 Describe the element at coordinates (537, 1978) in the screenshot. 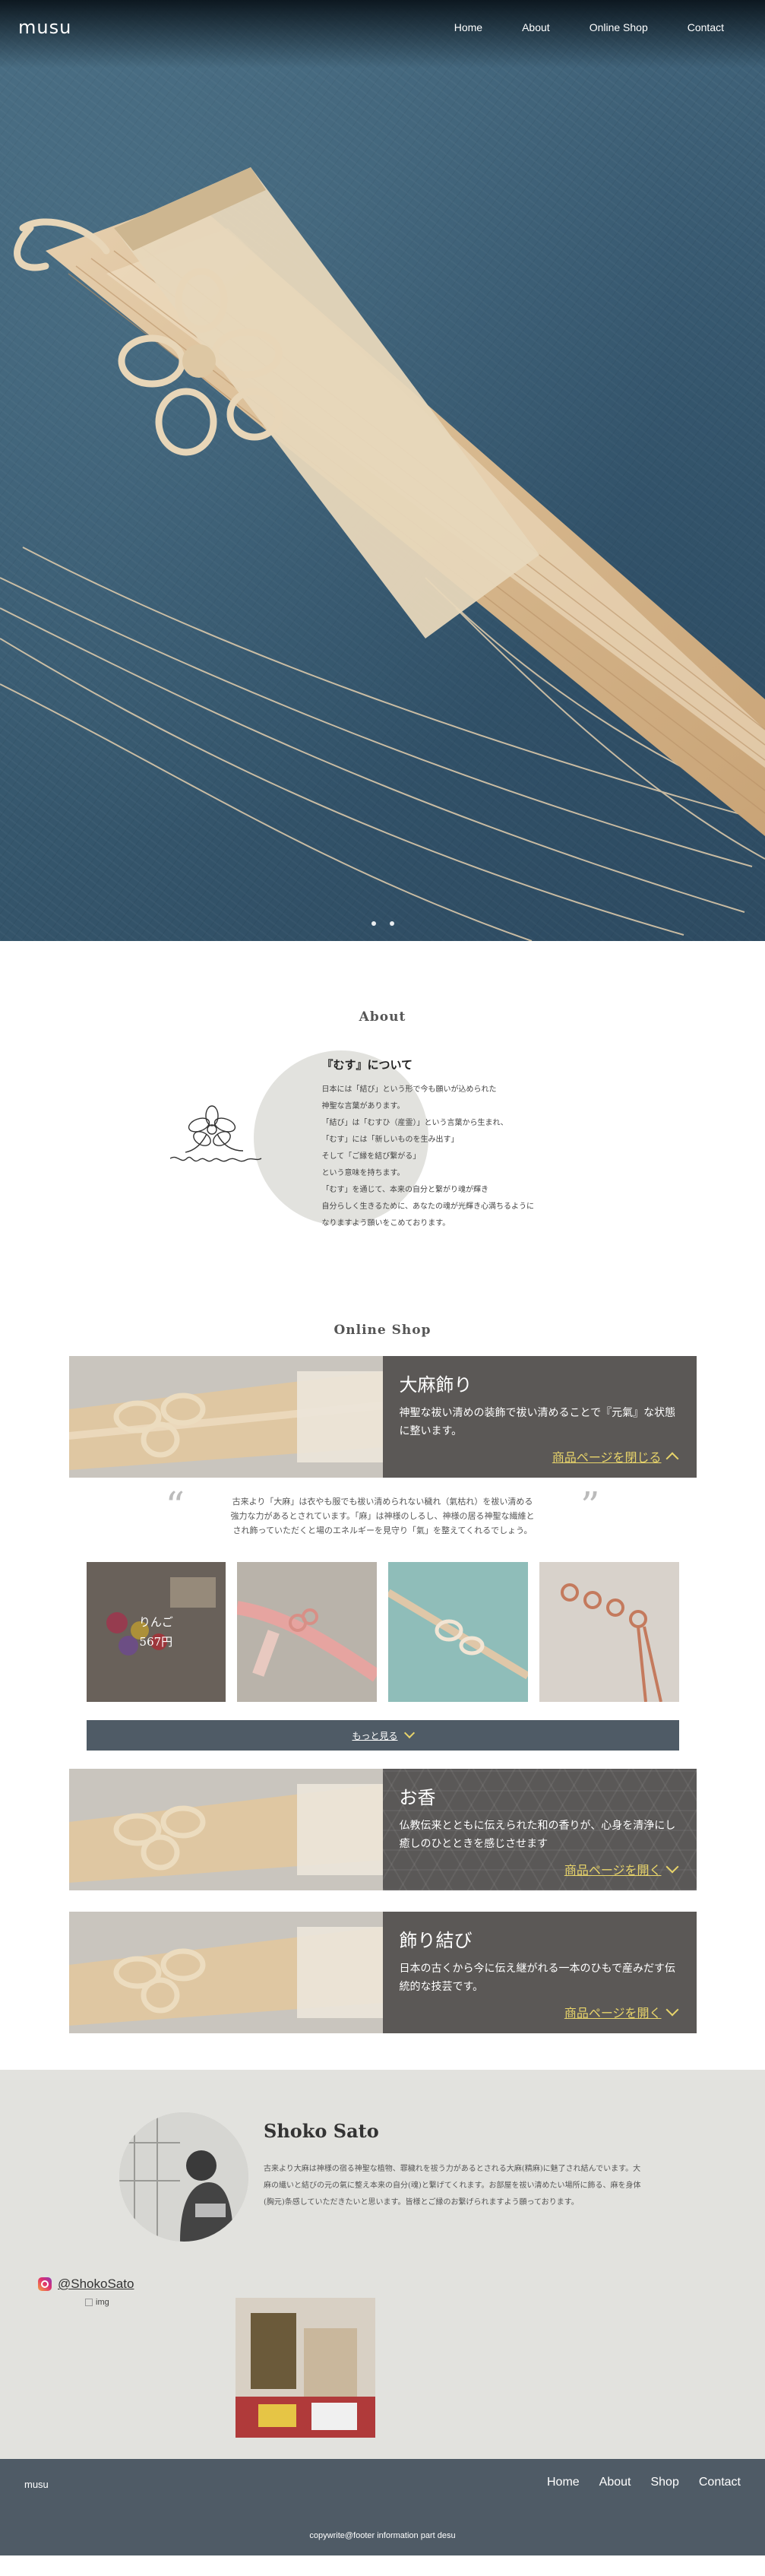

I see `product-description: 日本の古くから今に伝え継がれる一本のひもで産みだす伝統的な技芸です。` at that location.